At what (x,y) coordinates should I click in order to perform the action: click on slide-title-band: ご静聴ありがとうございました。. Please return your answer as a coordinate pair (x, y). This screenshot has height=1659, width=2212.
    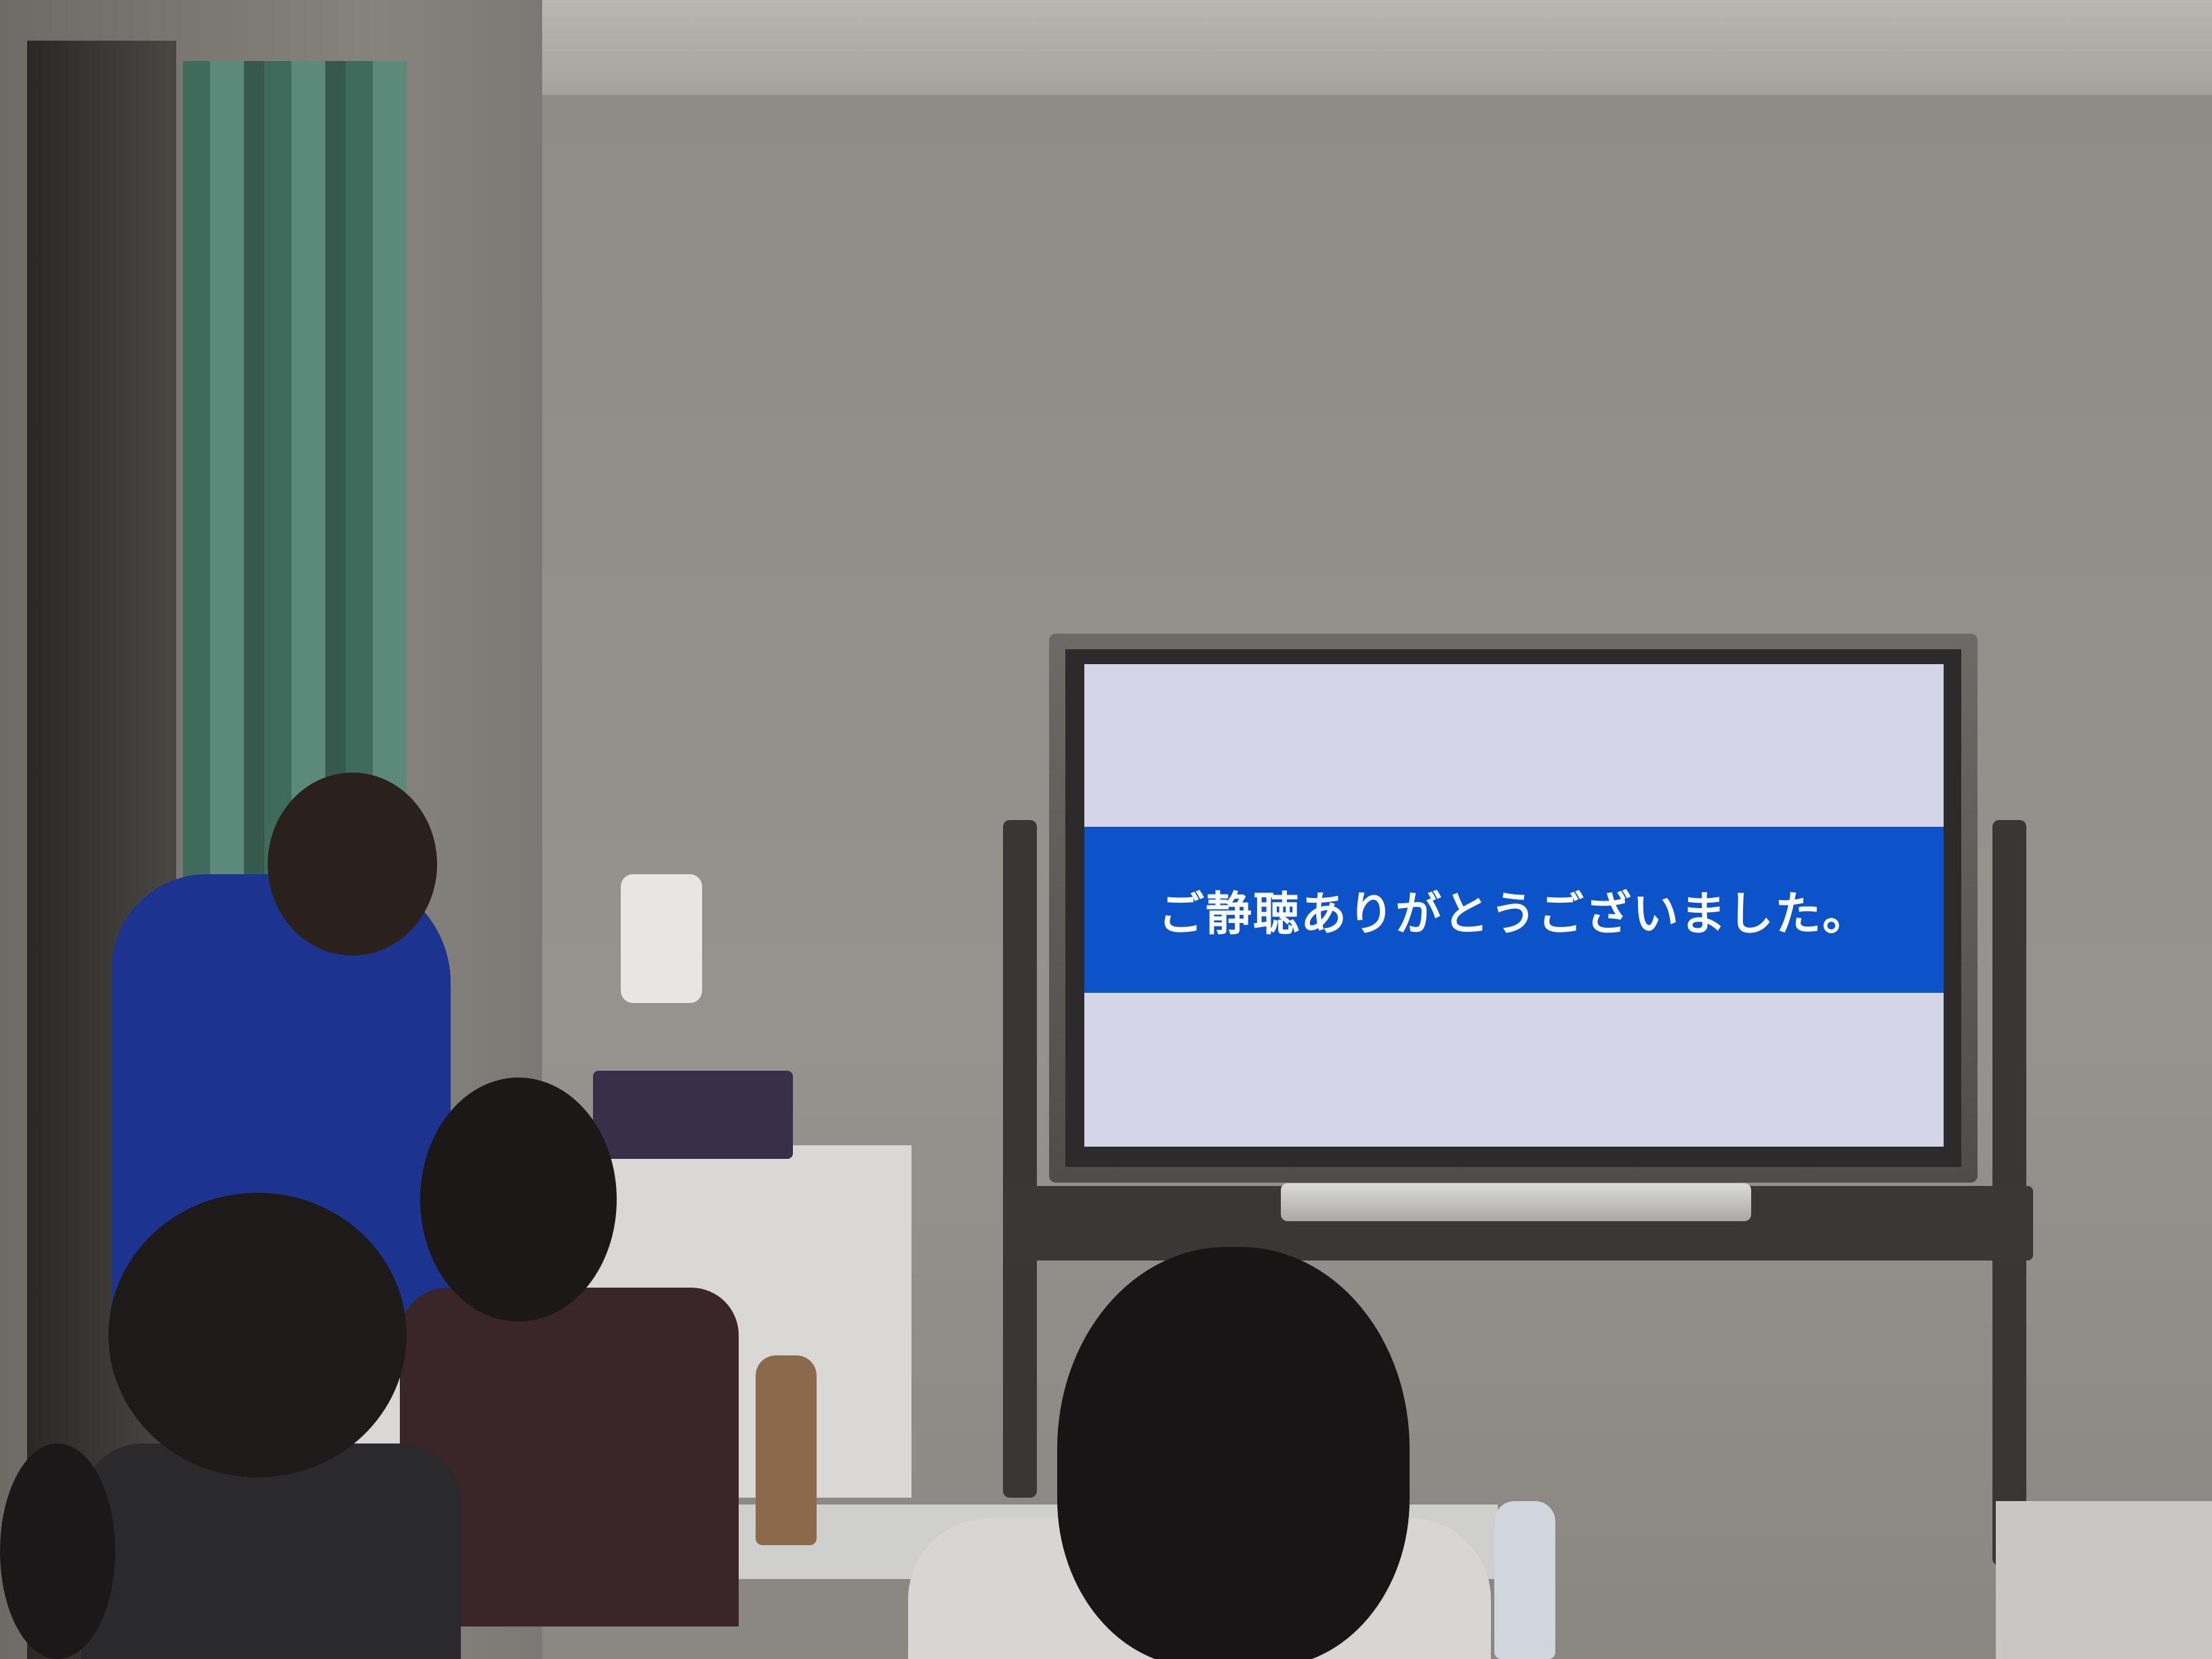
    Looking at the image, I should click on (1514, 910).